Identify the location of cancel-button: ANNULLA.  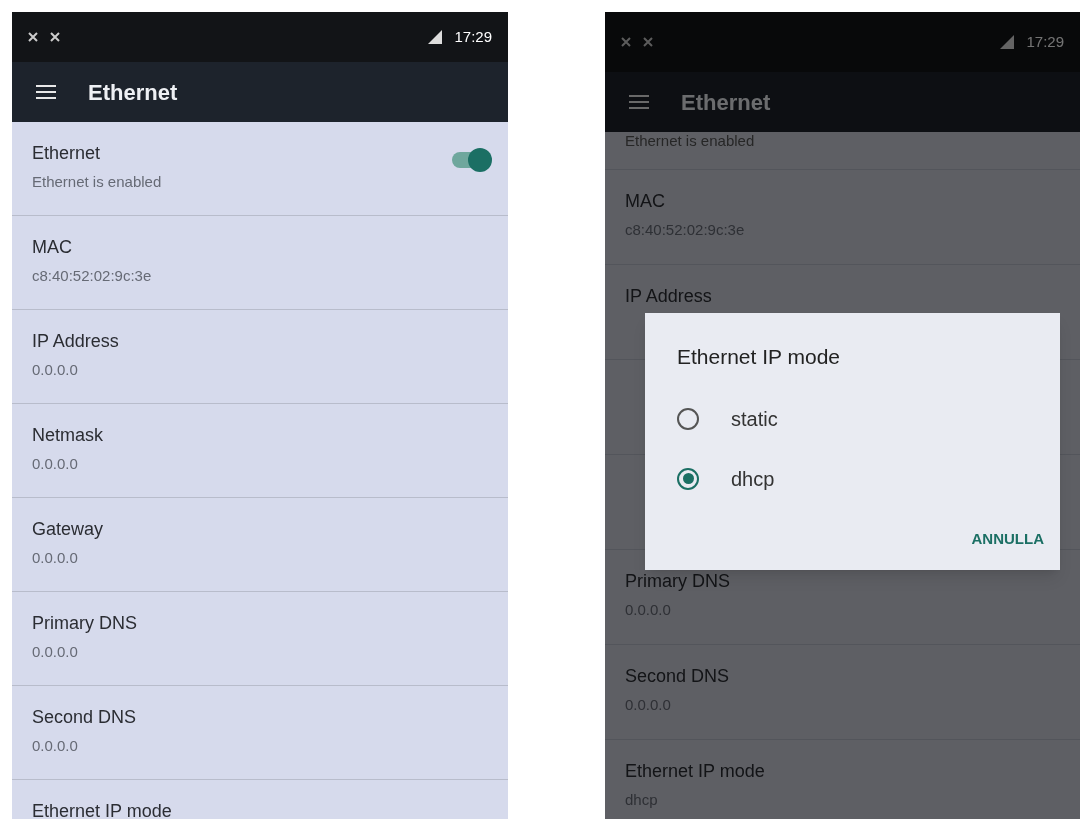
(1007, 538).